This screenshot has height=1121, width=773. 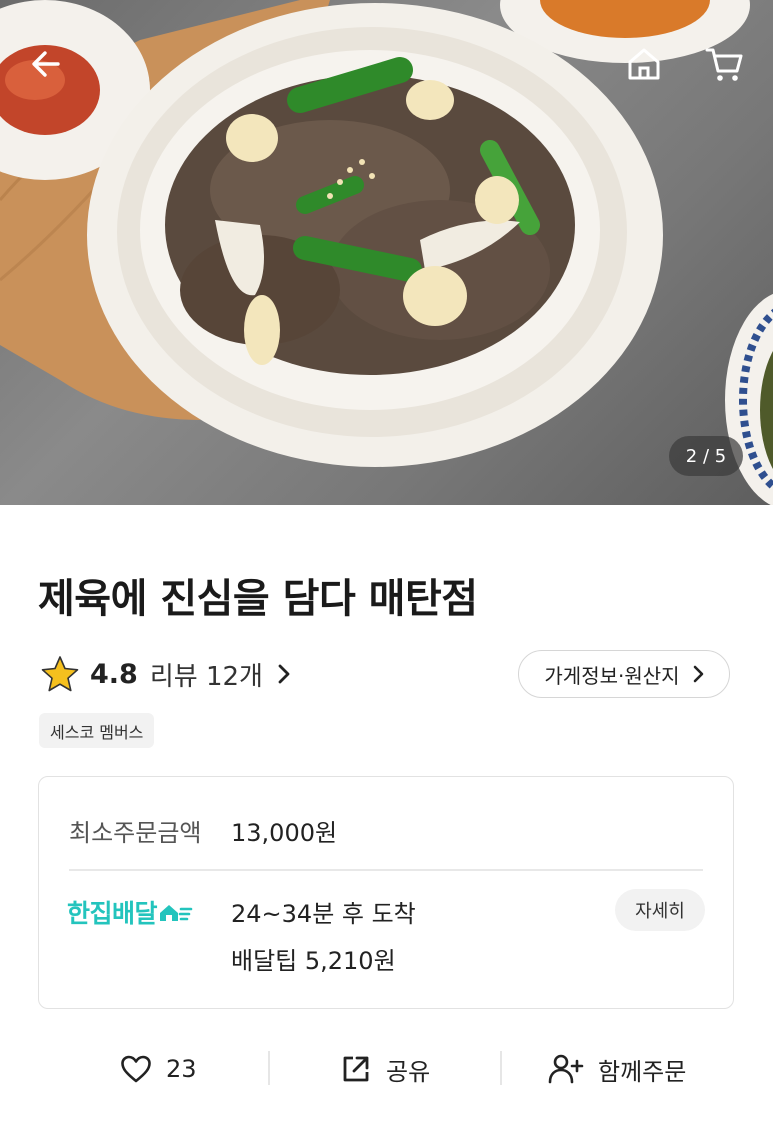 I want to click on review-link: 리뷰 12개, so click(x=220, y=674).